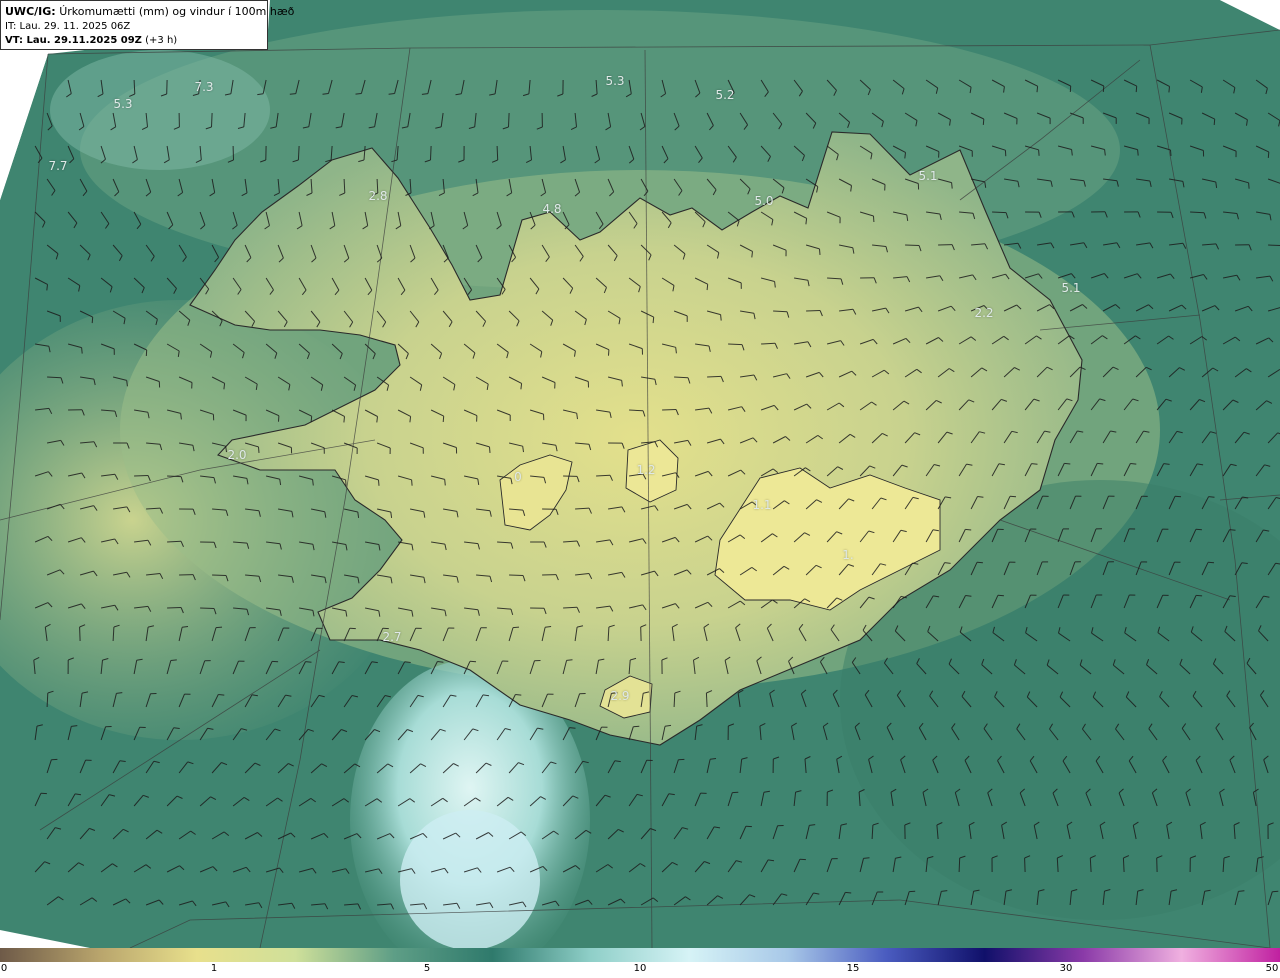 The height and width of the screenshot is (978, 1280). I want to click on initial-time: IT: Lau. 29. 11. 2025 06Z, so click(68, 26).